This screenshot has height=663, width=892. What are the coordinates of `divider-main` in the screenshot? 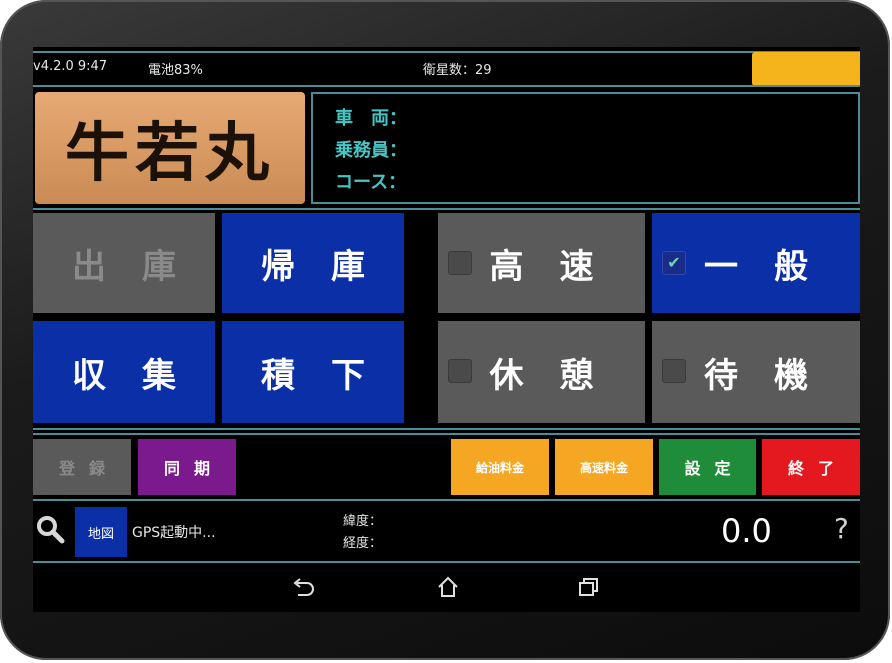 It's located at (446, 209).